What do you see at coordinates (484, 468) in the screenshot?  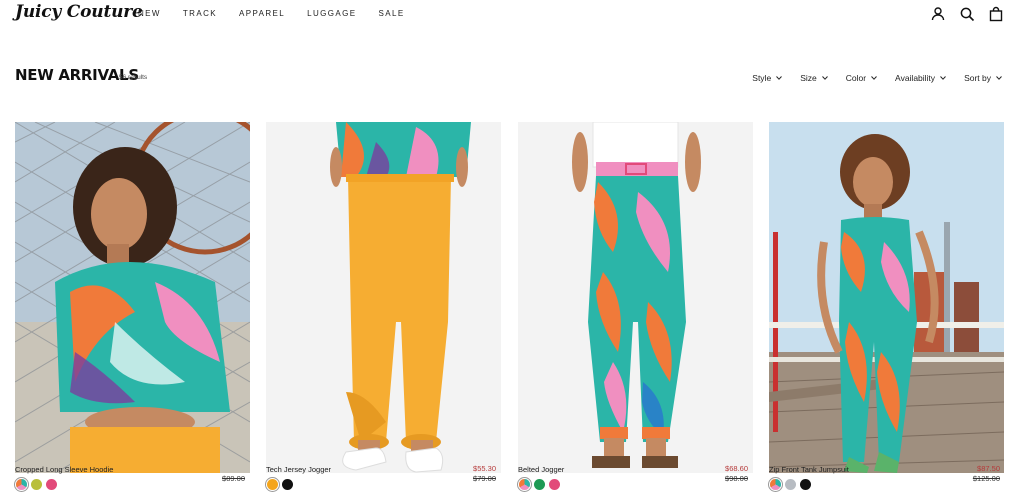 I see `sale-price: $55.30` at bounding box center [484, 468].